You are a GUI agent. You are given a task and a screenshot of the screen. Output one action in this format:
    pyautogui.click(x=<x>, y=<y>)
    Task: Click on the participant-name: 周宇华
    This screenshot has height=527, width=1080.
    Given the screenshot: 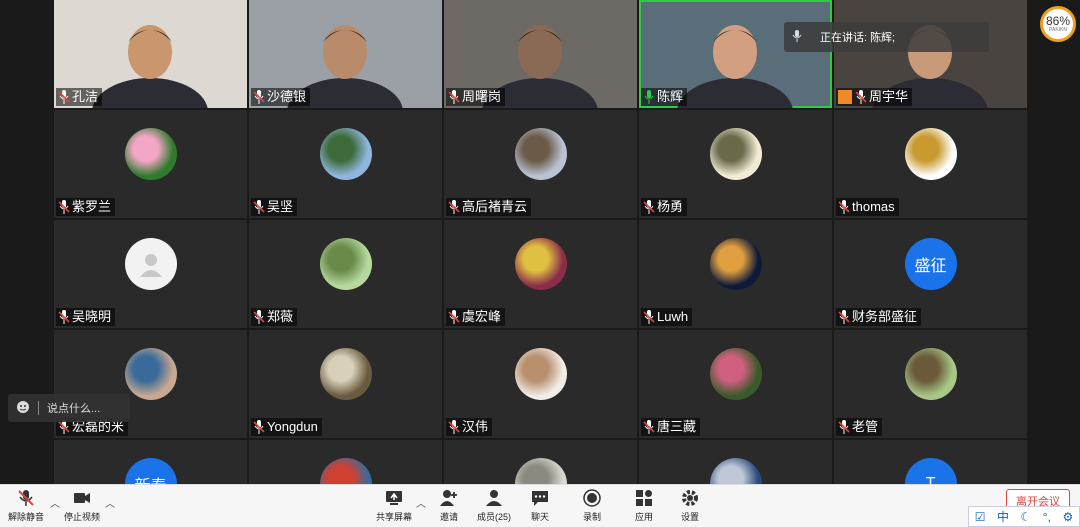 What is the action you would take?
    pyautogui.click(x=889, y=96)
    